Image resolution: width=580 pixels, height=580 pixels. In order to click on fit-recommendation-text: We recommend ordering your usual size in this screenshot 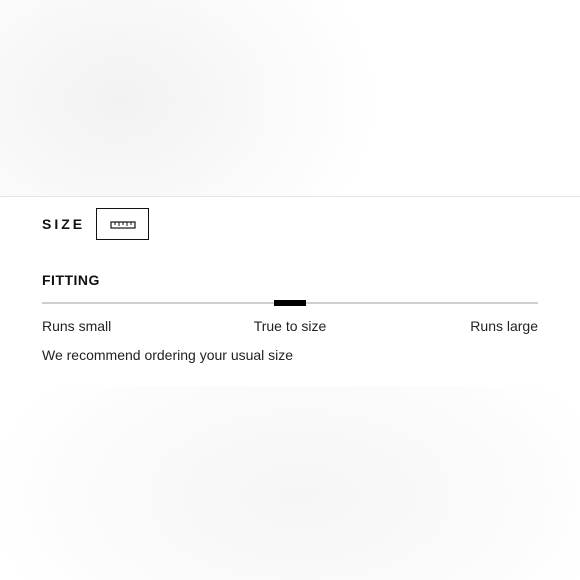, I will do `click(168, 355)`.